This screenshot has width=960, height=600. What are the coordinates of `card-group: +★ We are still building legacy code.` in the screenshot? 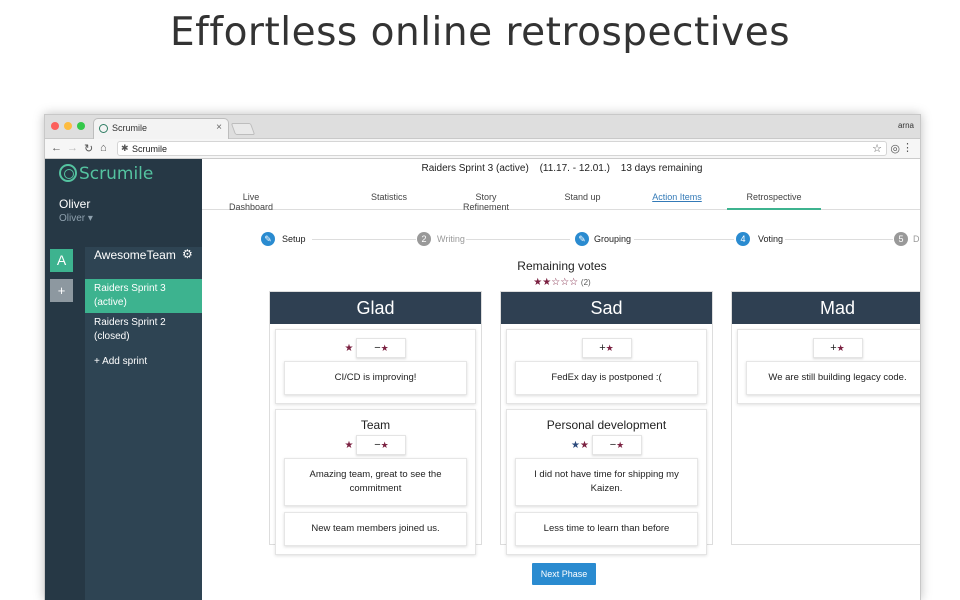 It's located at (828, 366).